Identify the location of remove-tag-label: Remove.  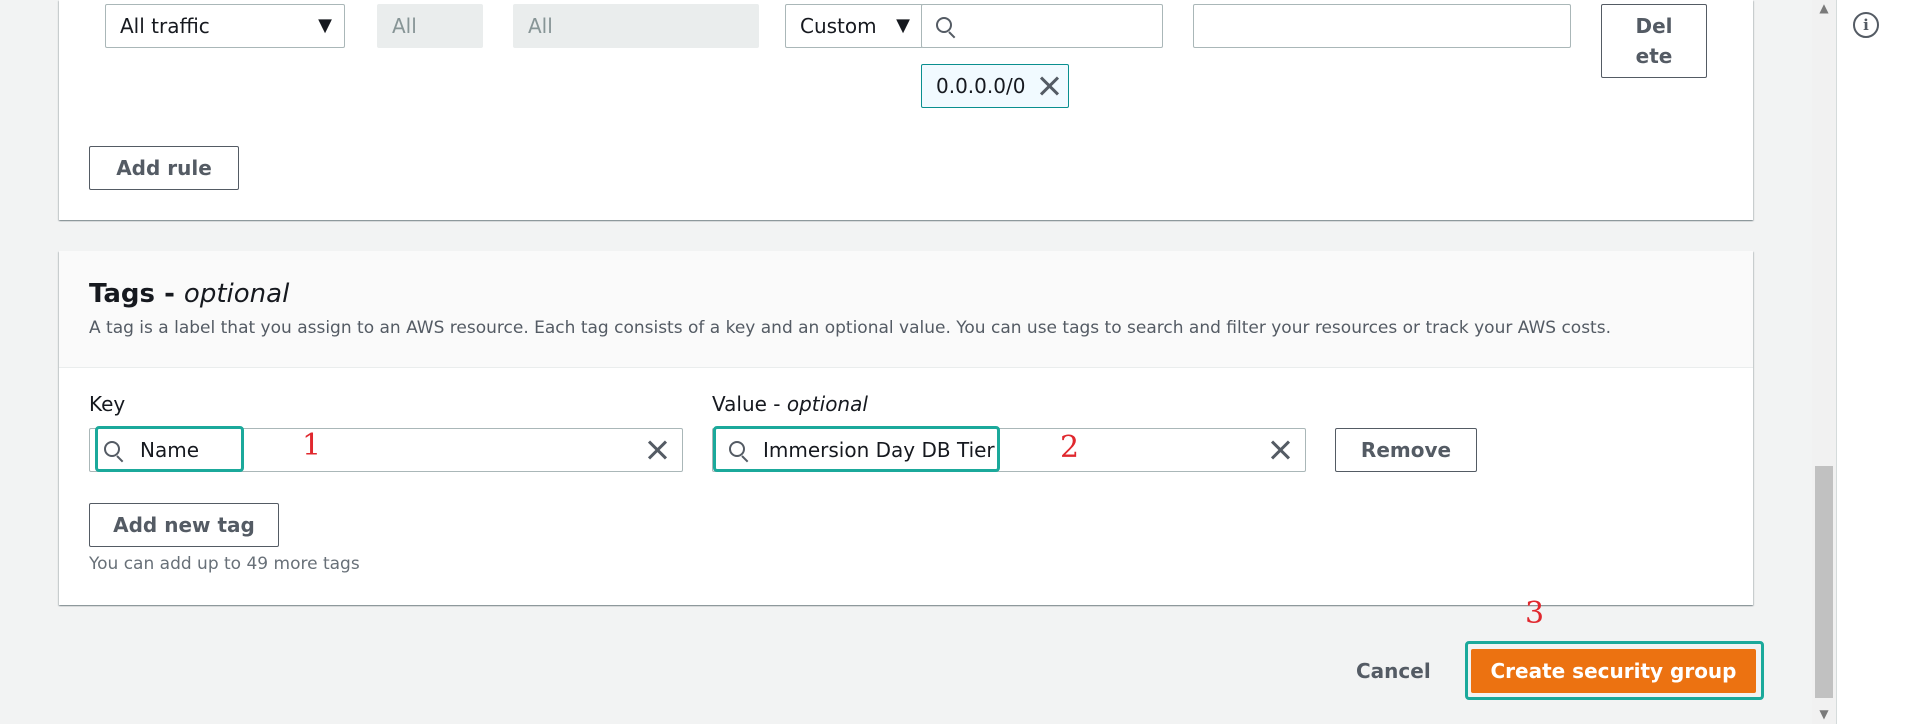
(1406, 450).